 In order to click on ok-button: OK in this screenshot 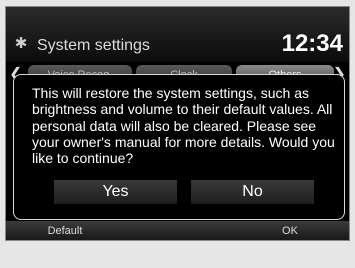, I will do `click(290, 230)`.